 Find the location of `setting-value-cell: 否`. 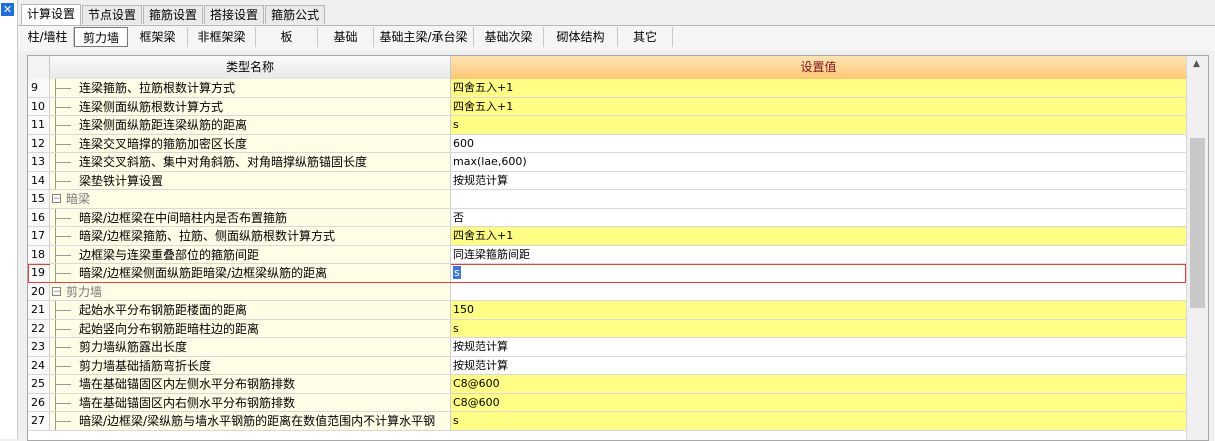

setting-value-cell: 否 is located at coordinates (818, 217).